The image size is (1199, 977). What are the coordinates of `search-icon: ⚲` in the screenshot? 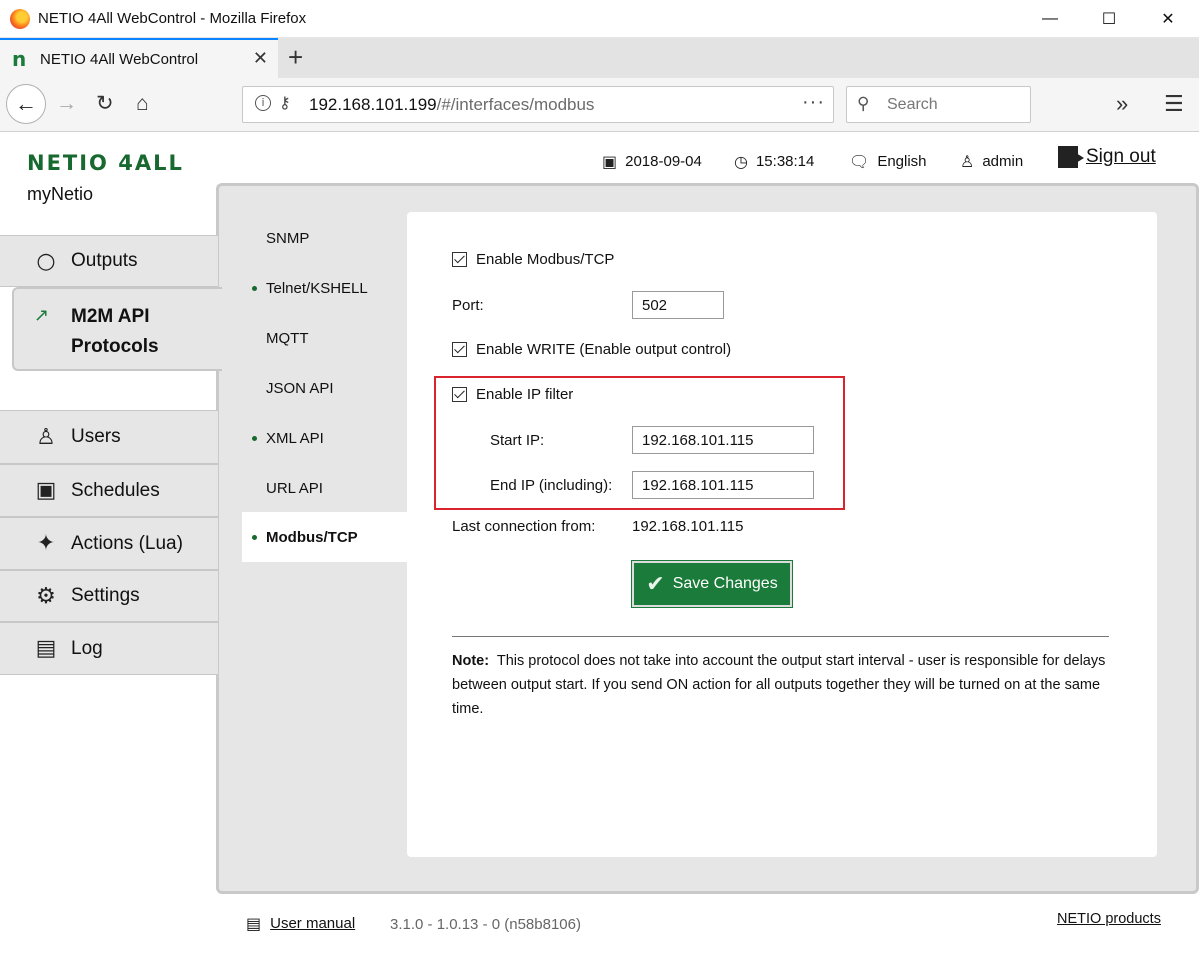 It's located at (863, 103).